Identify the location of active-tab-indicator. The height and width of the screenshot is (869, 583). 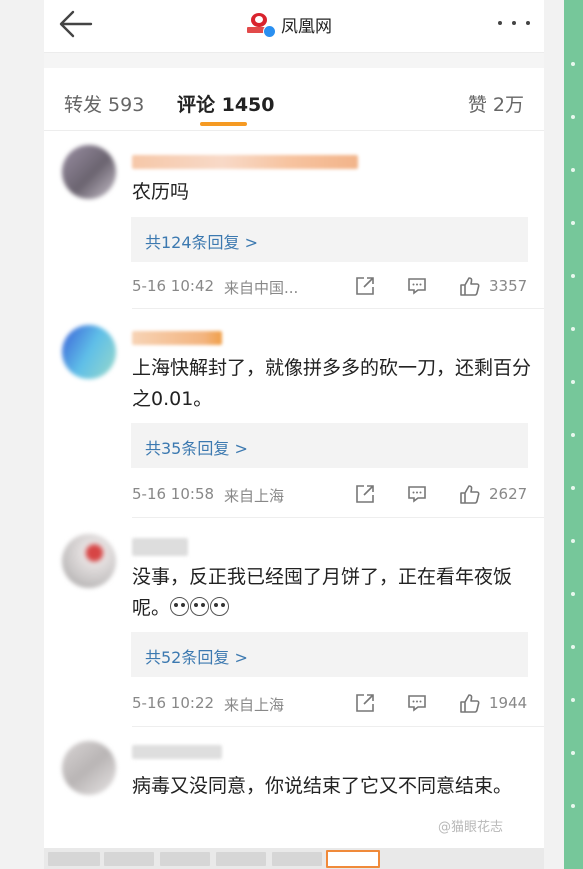
(223, 124).